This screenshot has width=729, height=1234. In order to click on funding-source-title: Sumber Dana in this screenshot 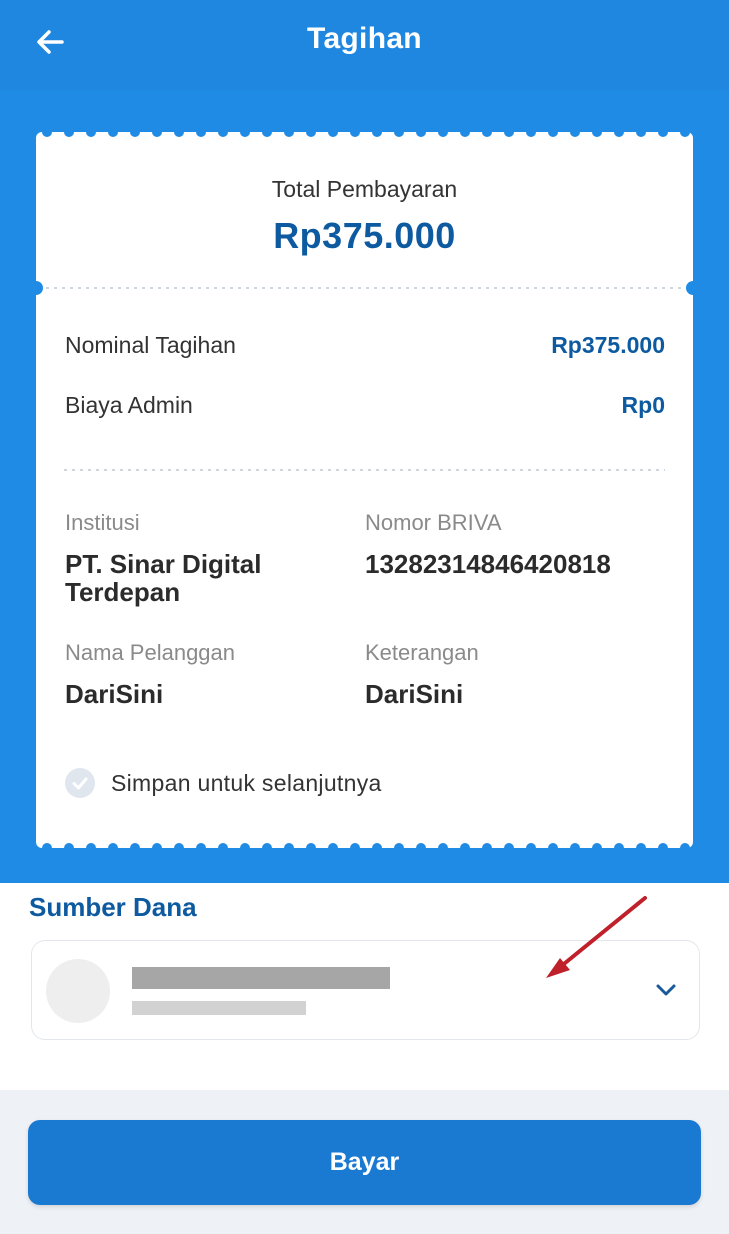, I will do `click(113, 907)`.